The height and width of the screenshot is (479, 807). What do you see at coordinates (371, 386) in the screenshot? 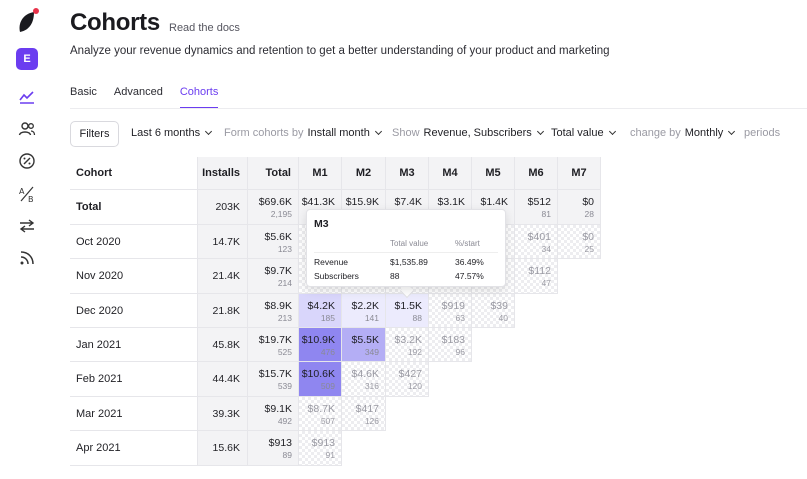
I see `cell-subscribers: 316` at bounding box center [371, 386].